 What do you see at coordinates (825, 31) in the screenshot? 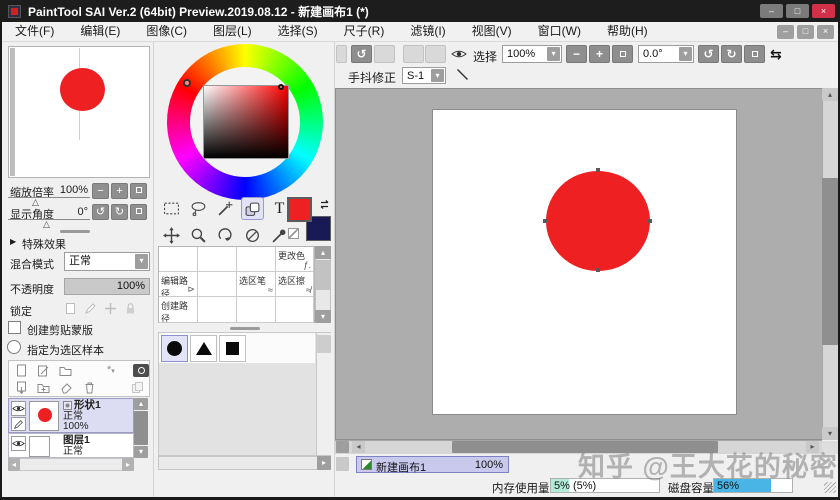
I see `mdi-close-button: ×` at bounding box center [825, 31].